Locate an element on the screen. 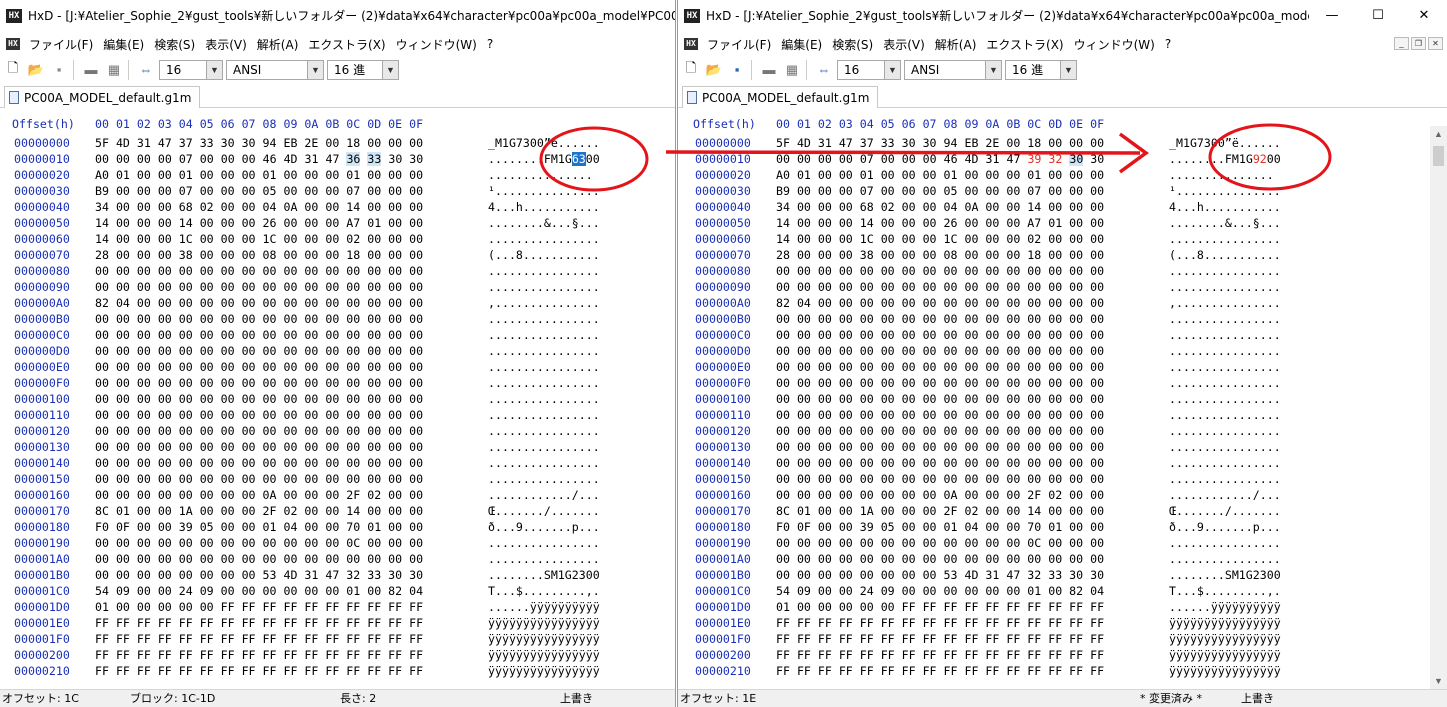 The image size is (1447, 707). row-ascii: T...$.........,. is located at coordinates (1225, 591).